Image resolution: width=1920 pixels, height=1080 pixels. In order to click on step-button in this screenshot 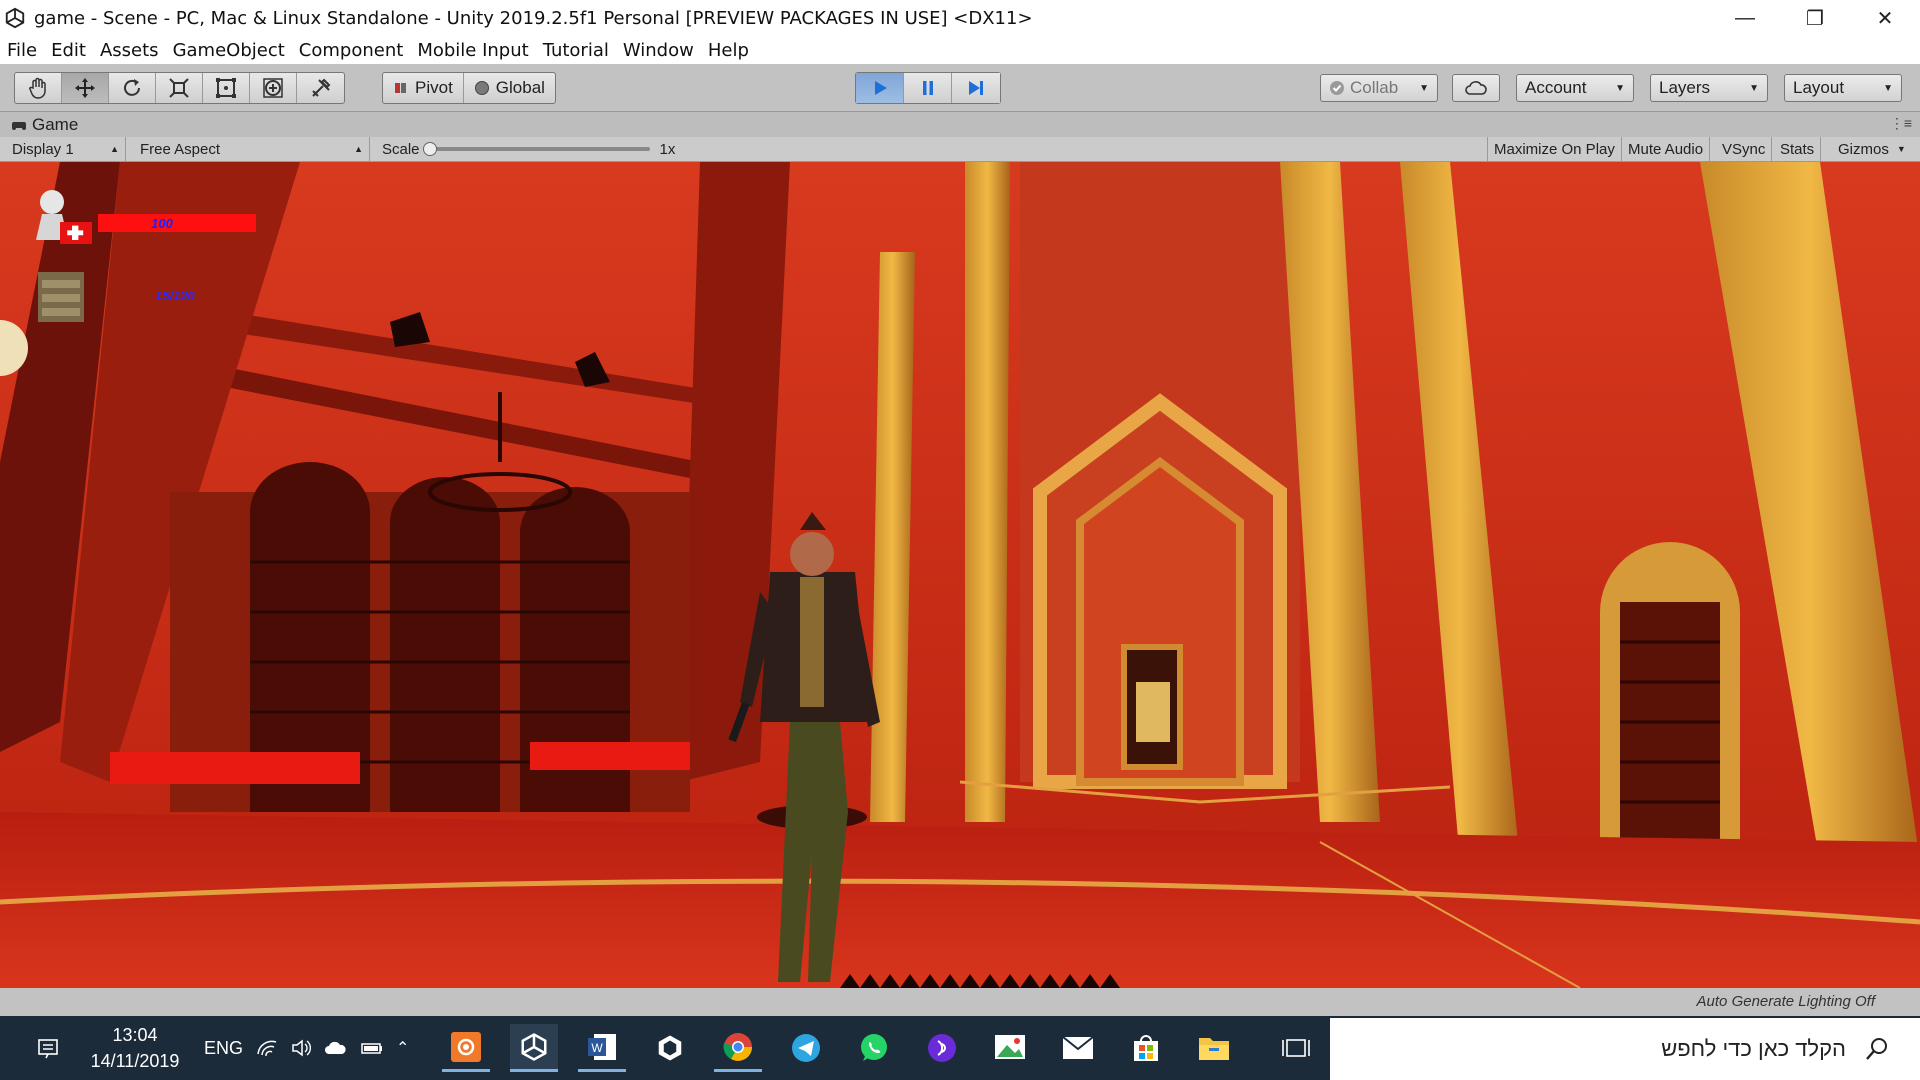, I will do `click(976, 88)`.